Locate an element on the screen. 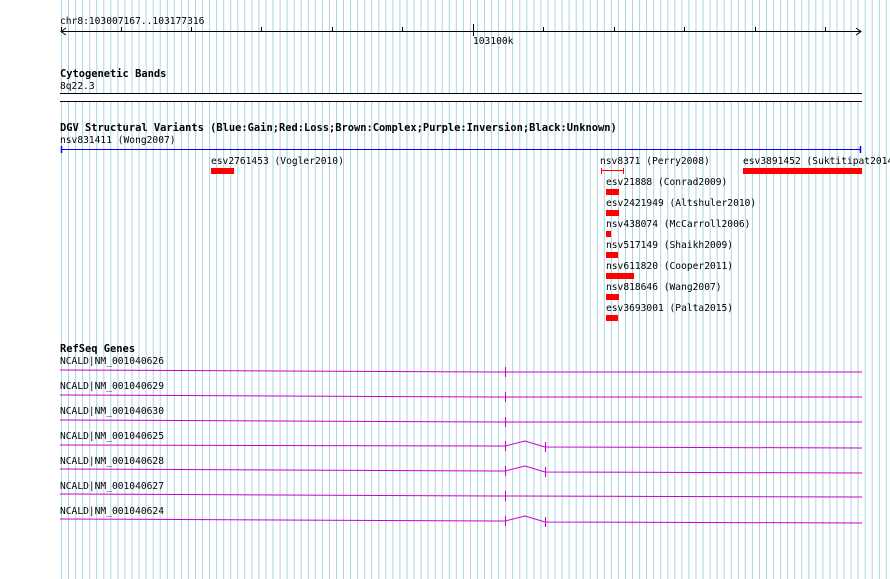 This screenshot has width=890, height=579. ruler is located at coordinates (461, 30).